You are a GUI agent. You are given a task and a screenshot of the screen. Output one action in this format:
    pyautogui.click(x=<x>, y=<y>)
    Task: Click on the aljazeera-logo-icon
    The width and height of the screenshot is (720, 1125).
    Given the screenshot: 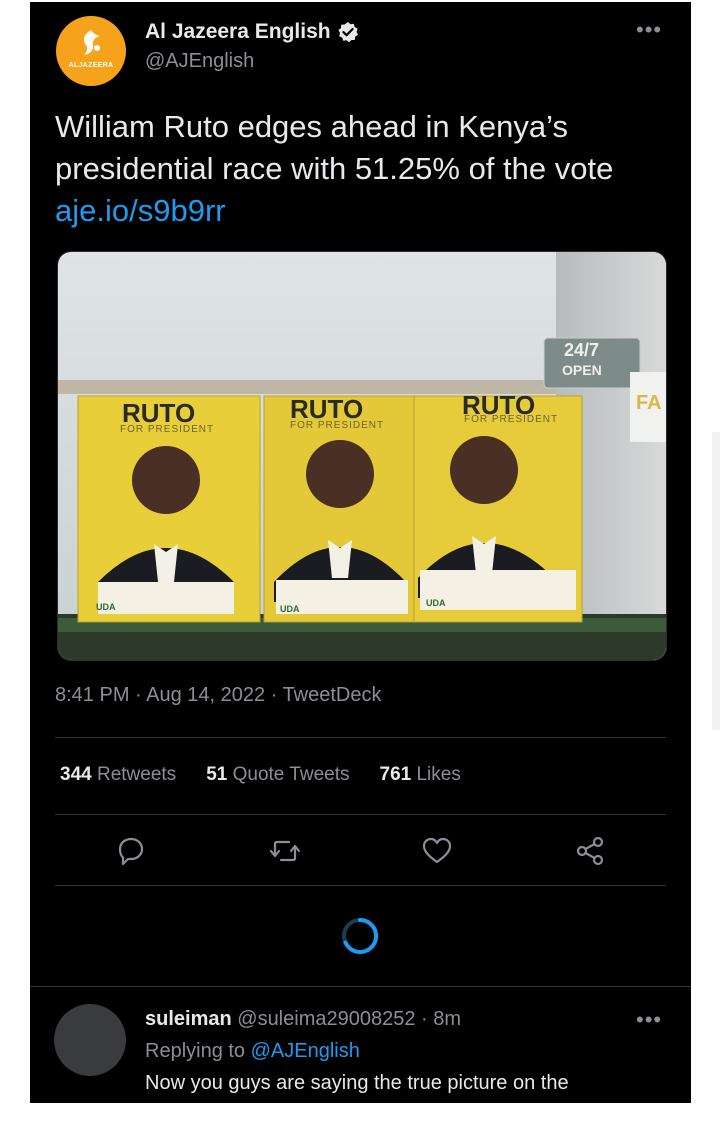 What is the action you would take?
    pyautogui.click(x=91, y=42)
    